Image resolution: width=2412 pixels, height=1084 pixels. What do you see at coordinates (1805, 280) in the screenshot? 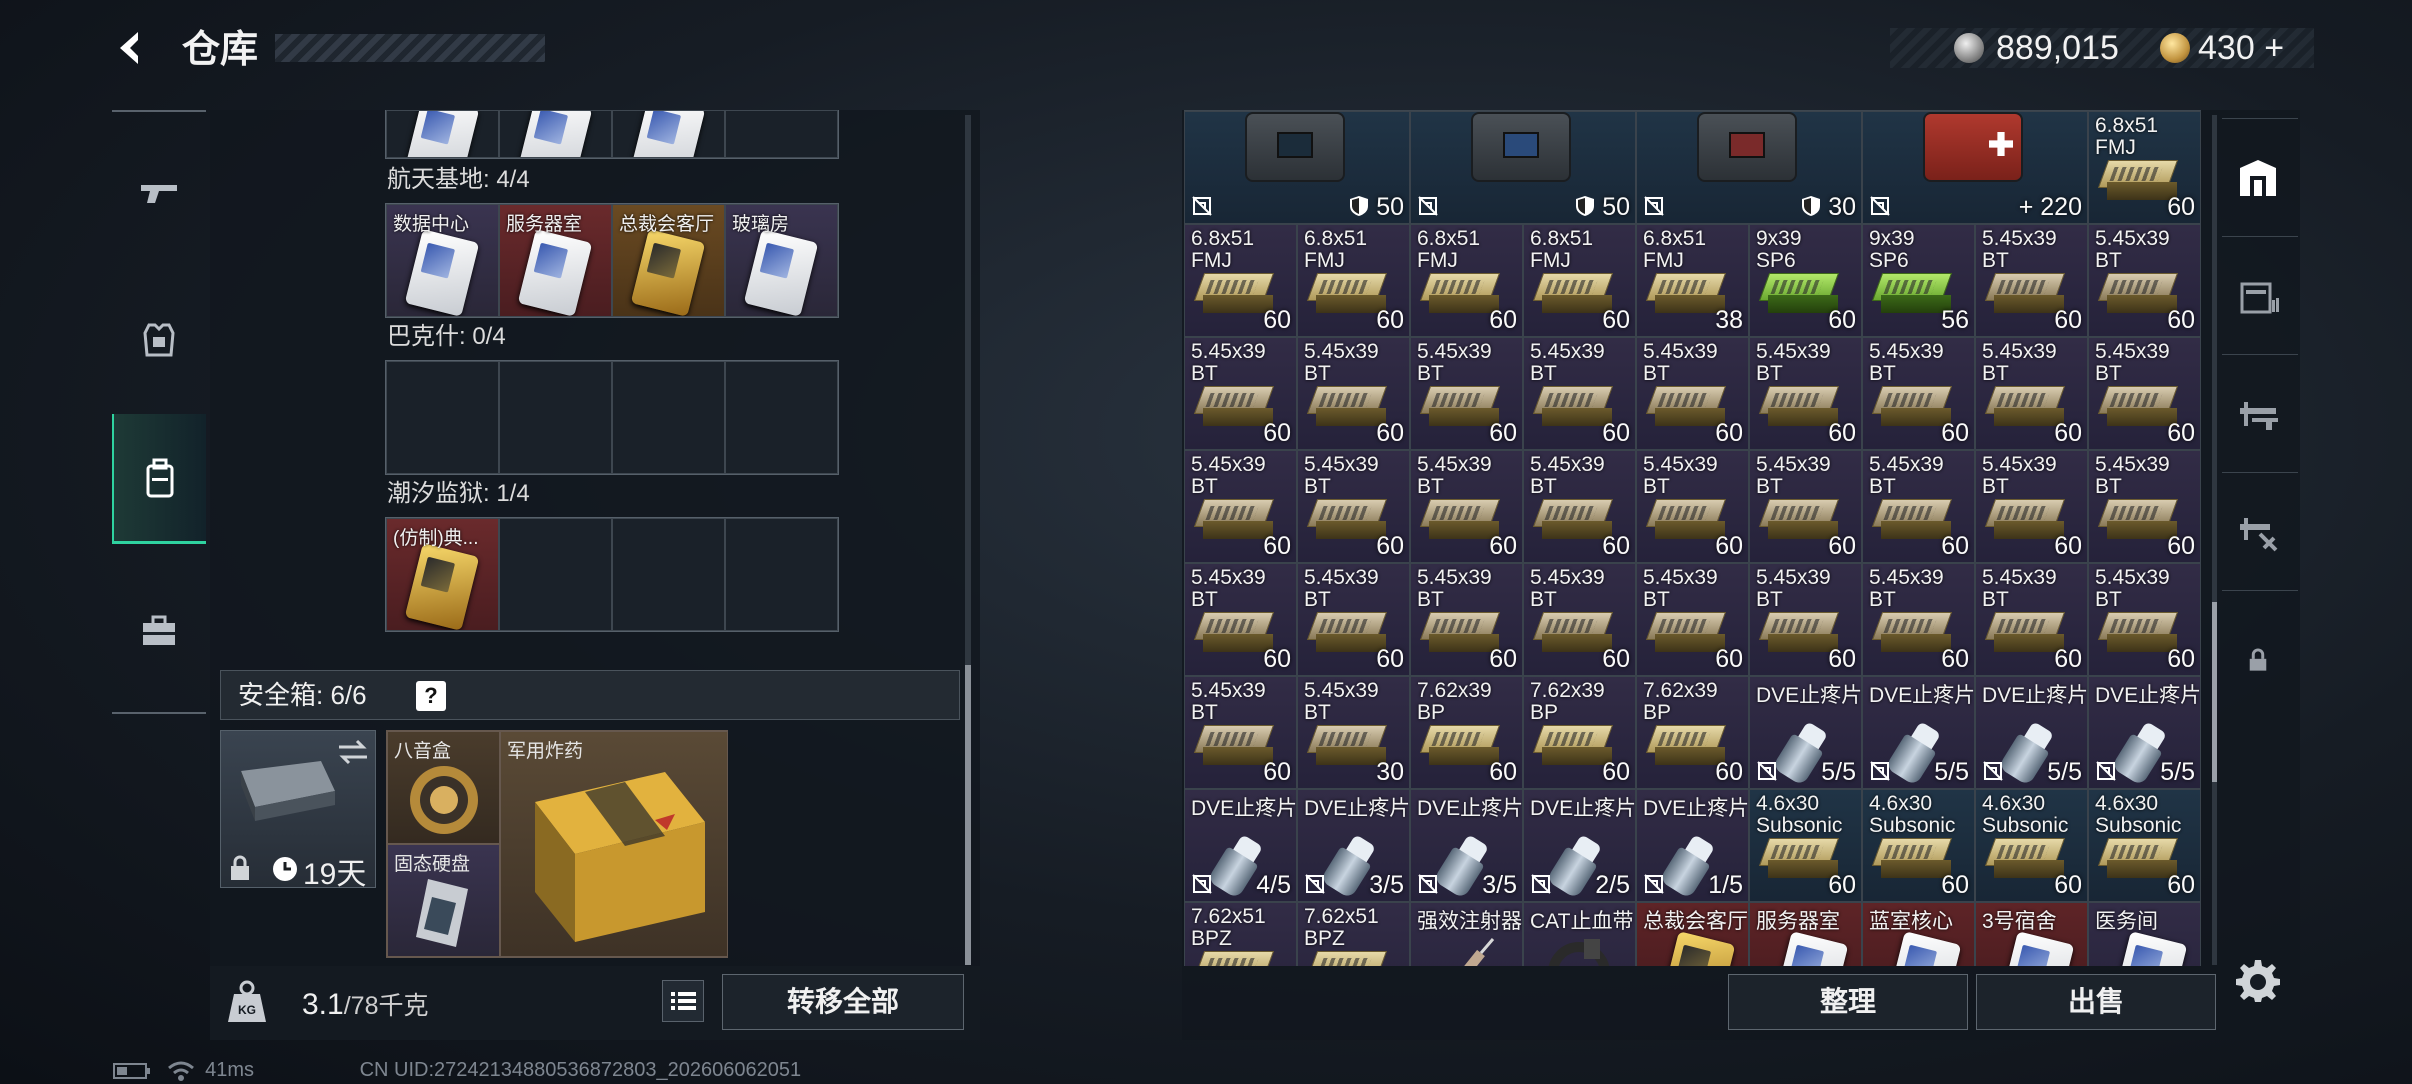
I see `stash-item-slot: 9x39 SP6 60` at bounding box center [1805, 280].